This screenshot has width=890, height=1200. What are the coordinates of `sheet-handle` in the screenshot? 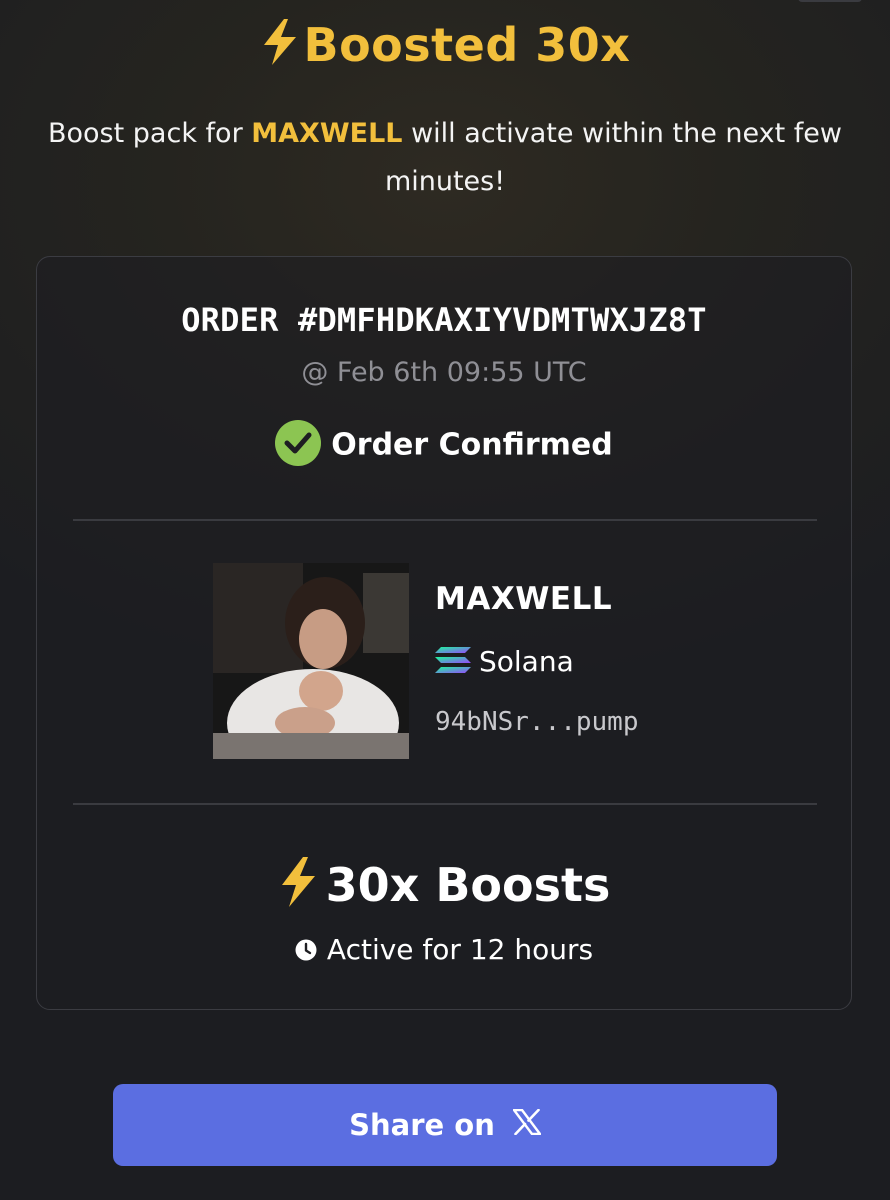 It's located at (830, 1).